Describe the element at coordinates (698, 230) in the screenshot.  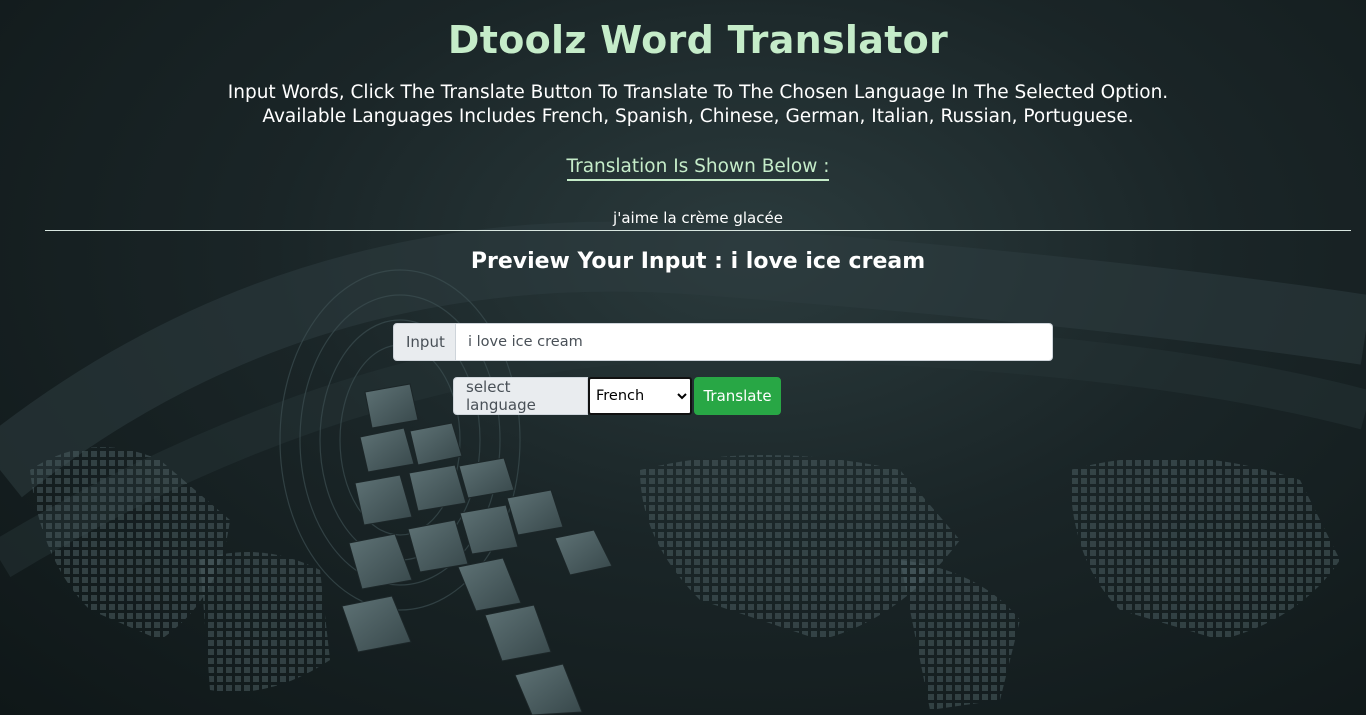
I see `divider` at that location.